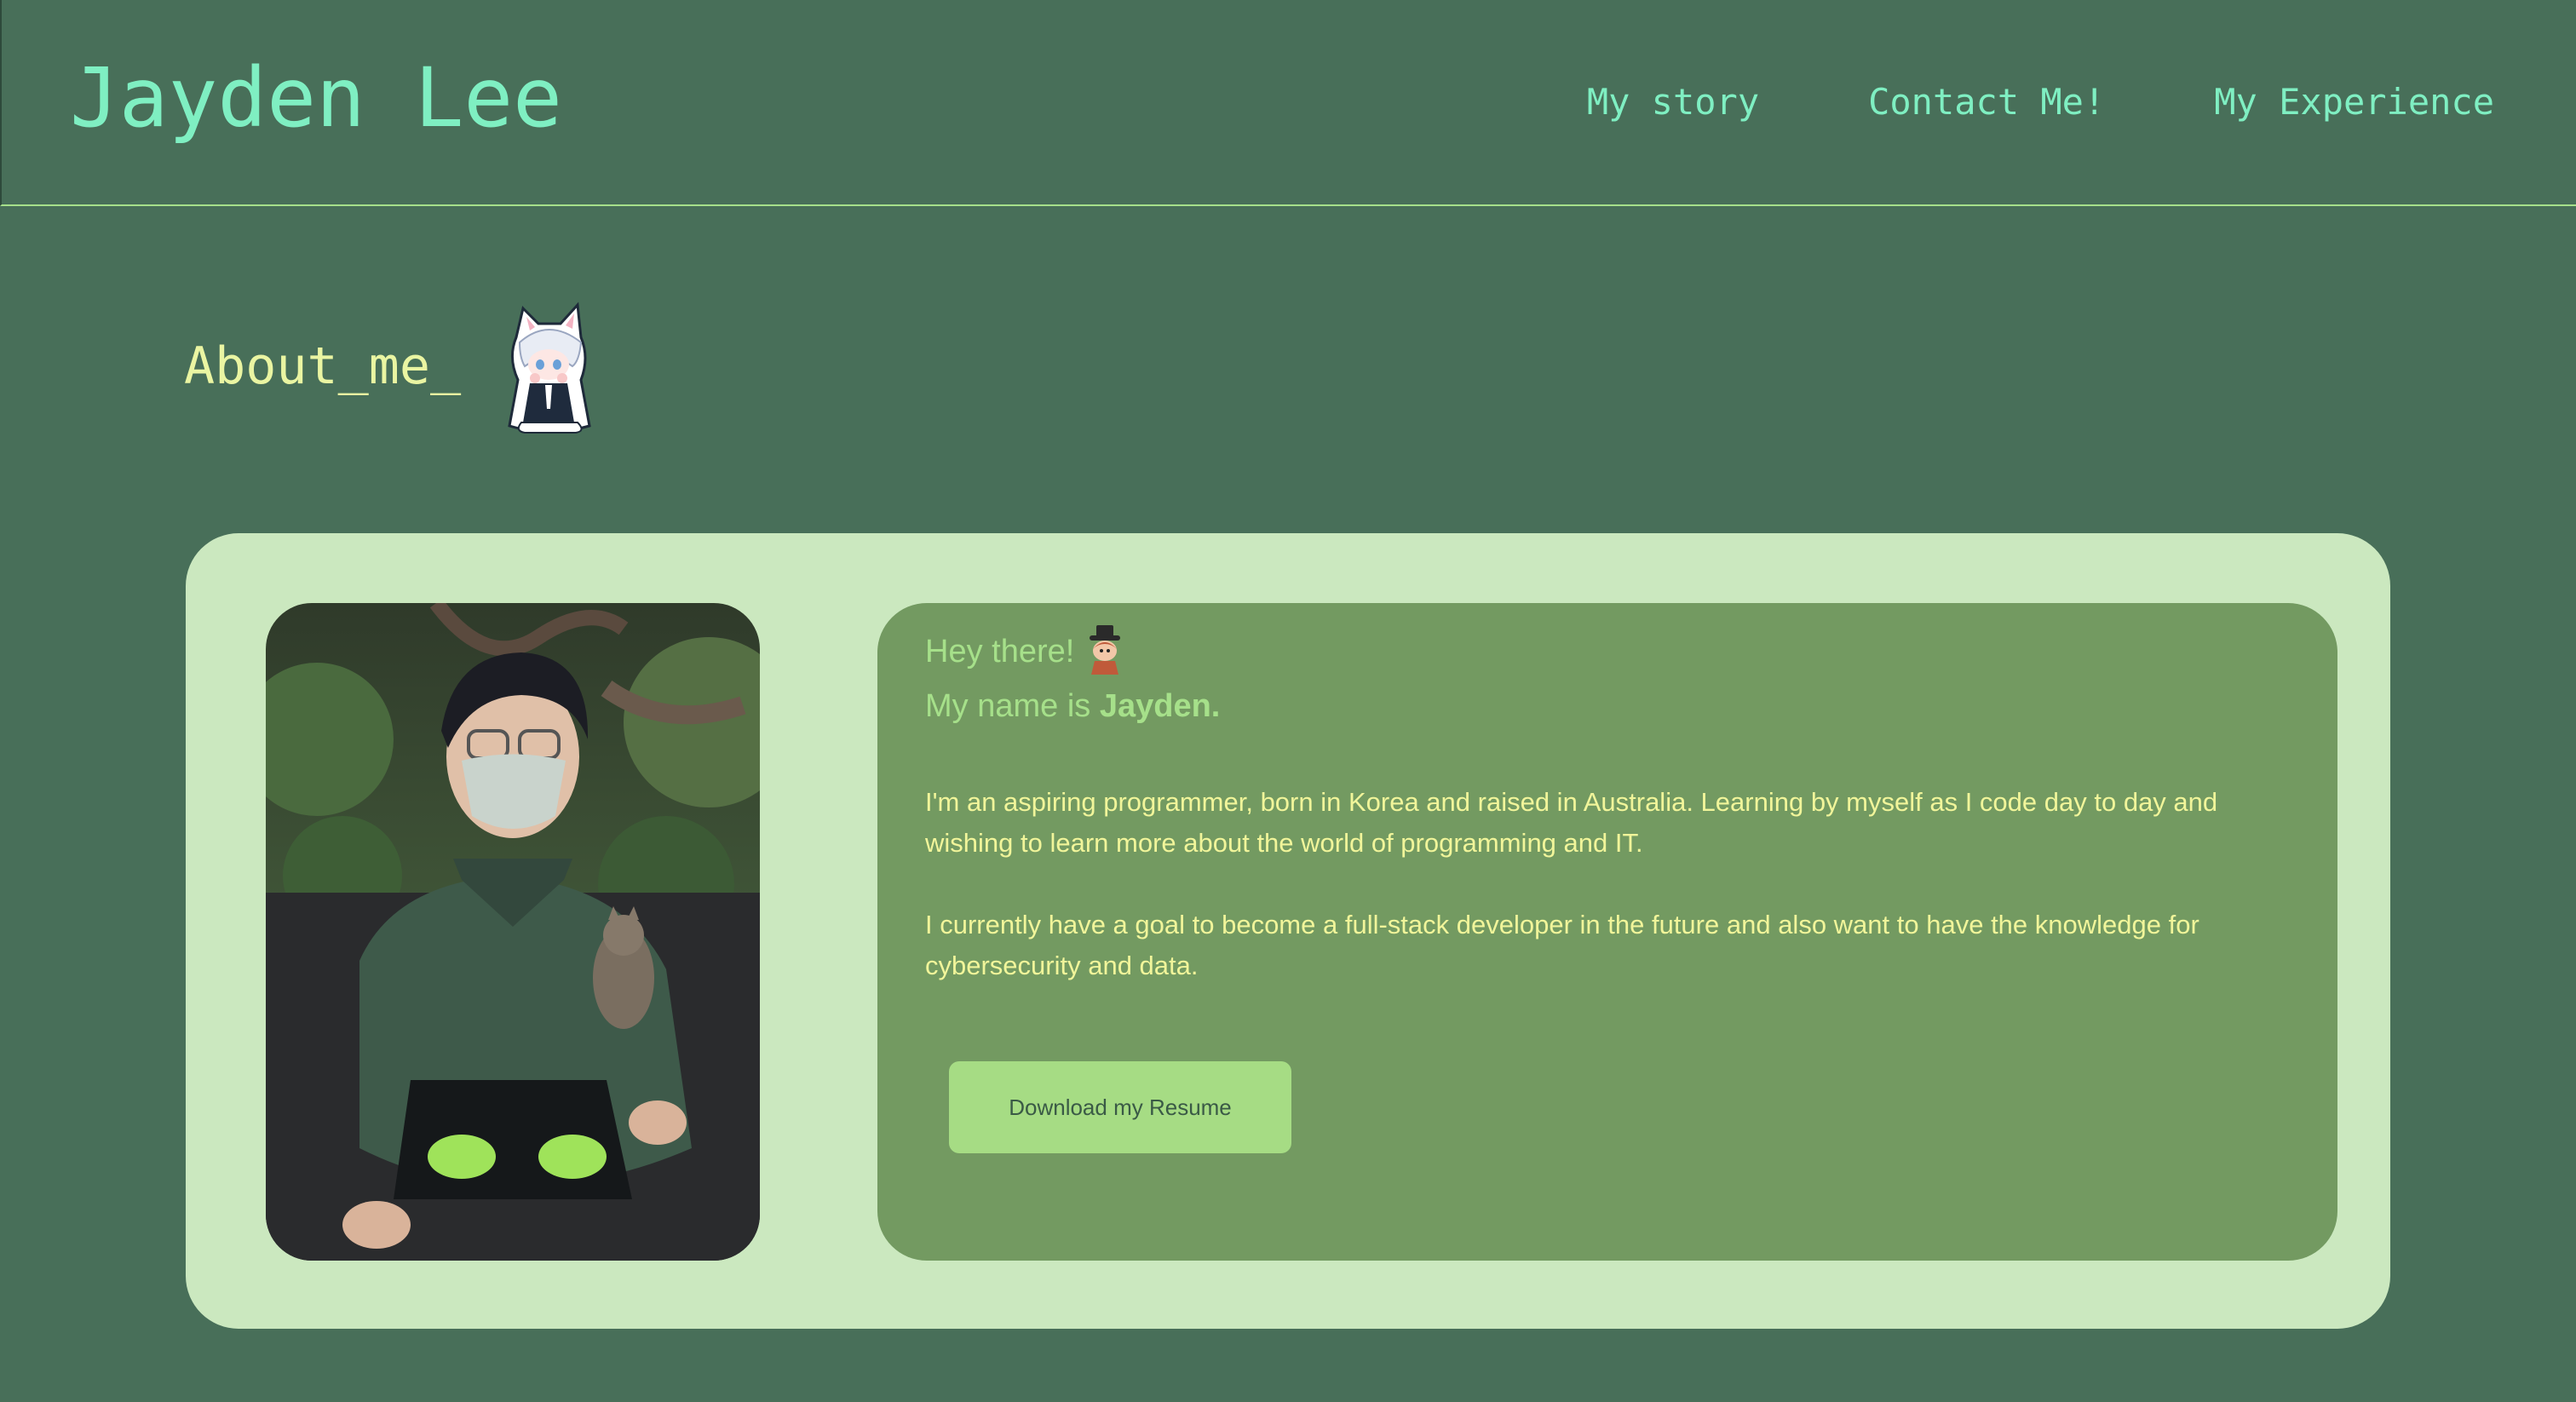 The width and height of the screenshot is (2576, 1402). I want to click on profile-photo-image, so click(513, 932).